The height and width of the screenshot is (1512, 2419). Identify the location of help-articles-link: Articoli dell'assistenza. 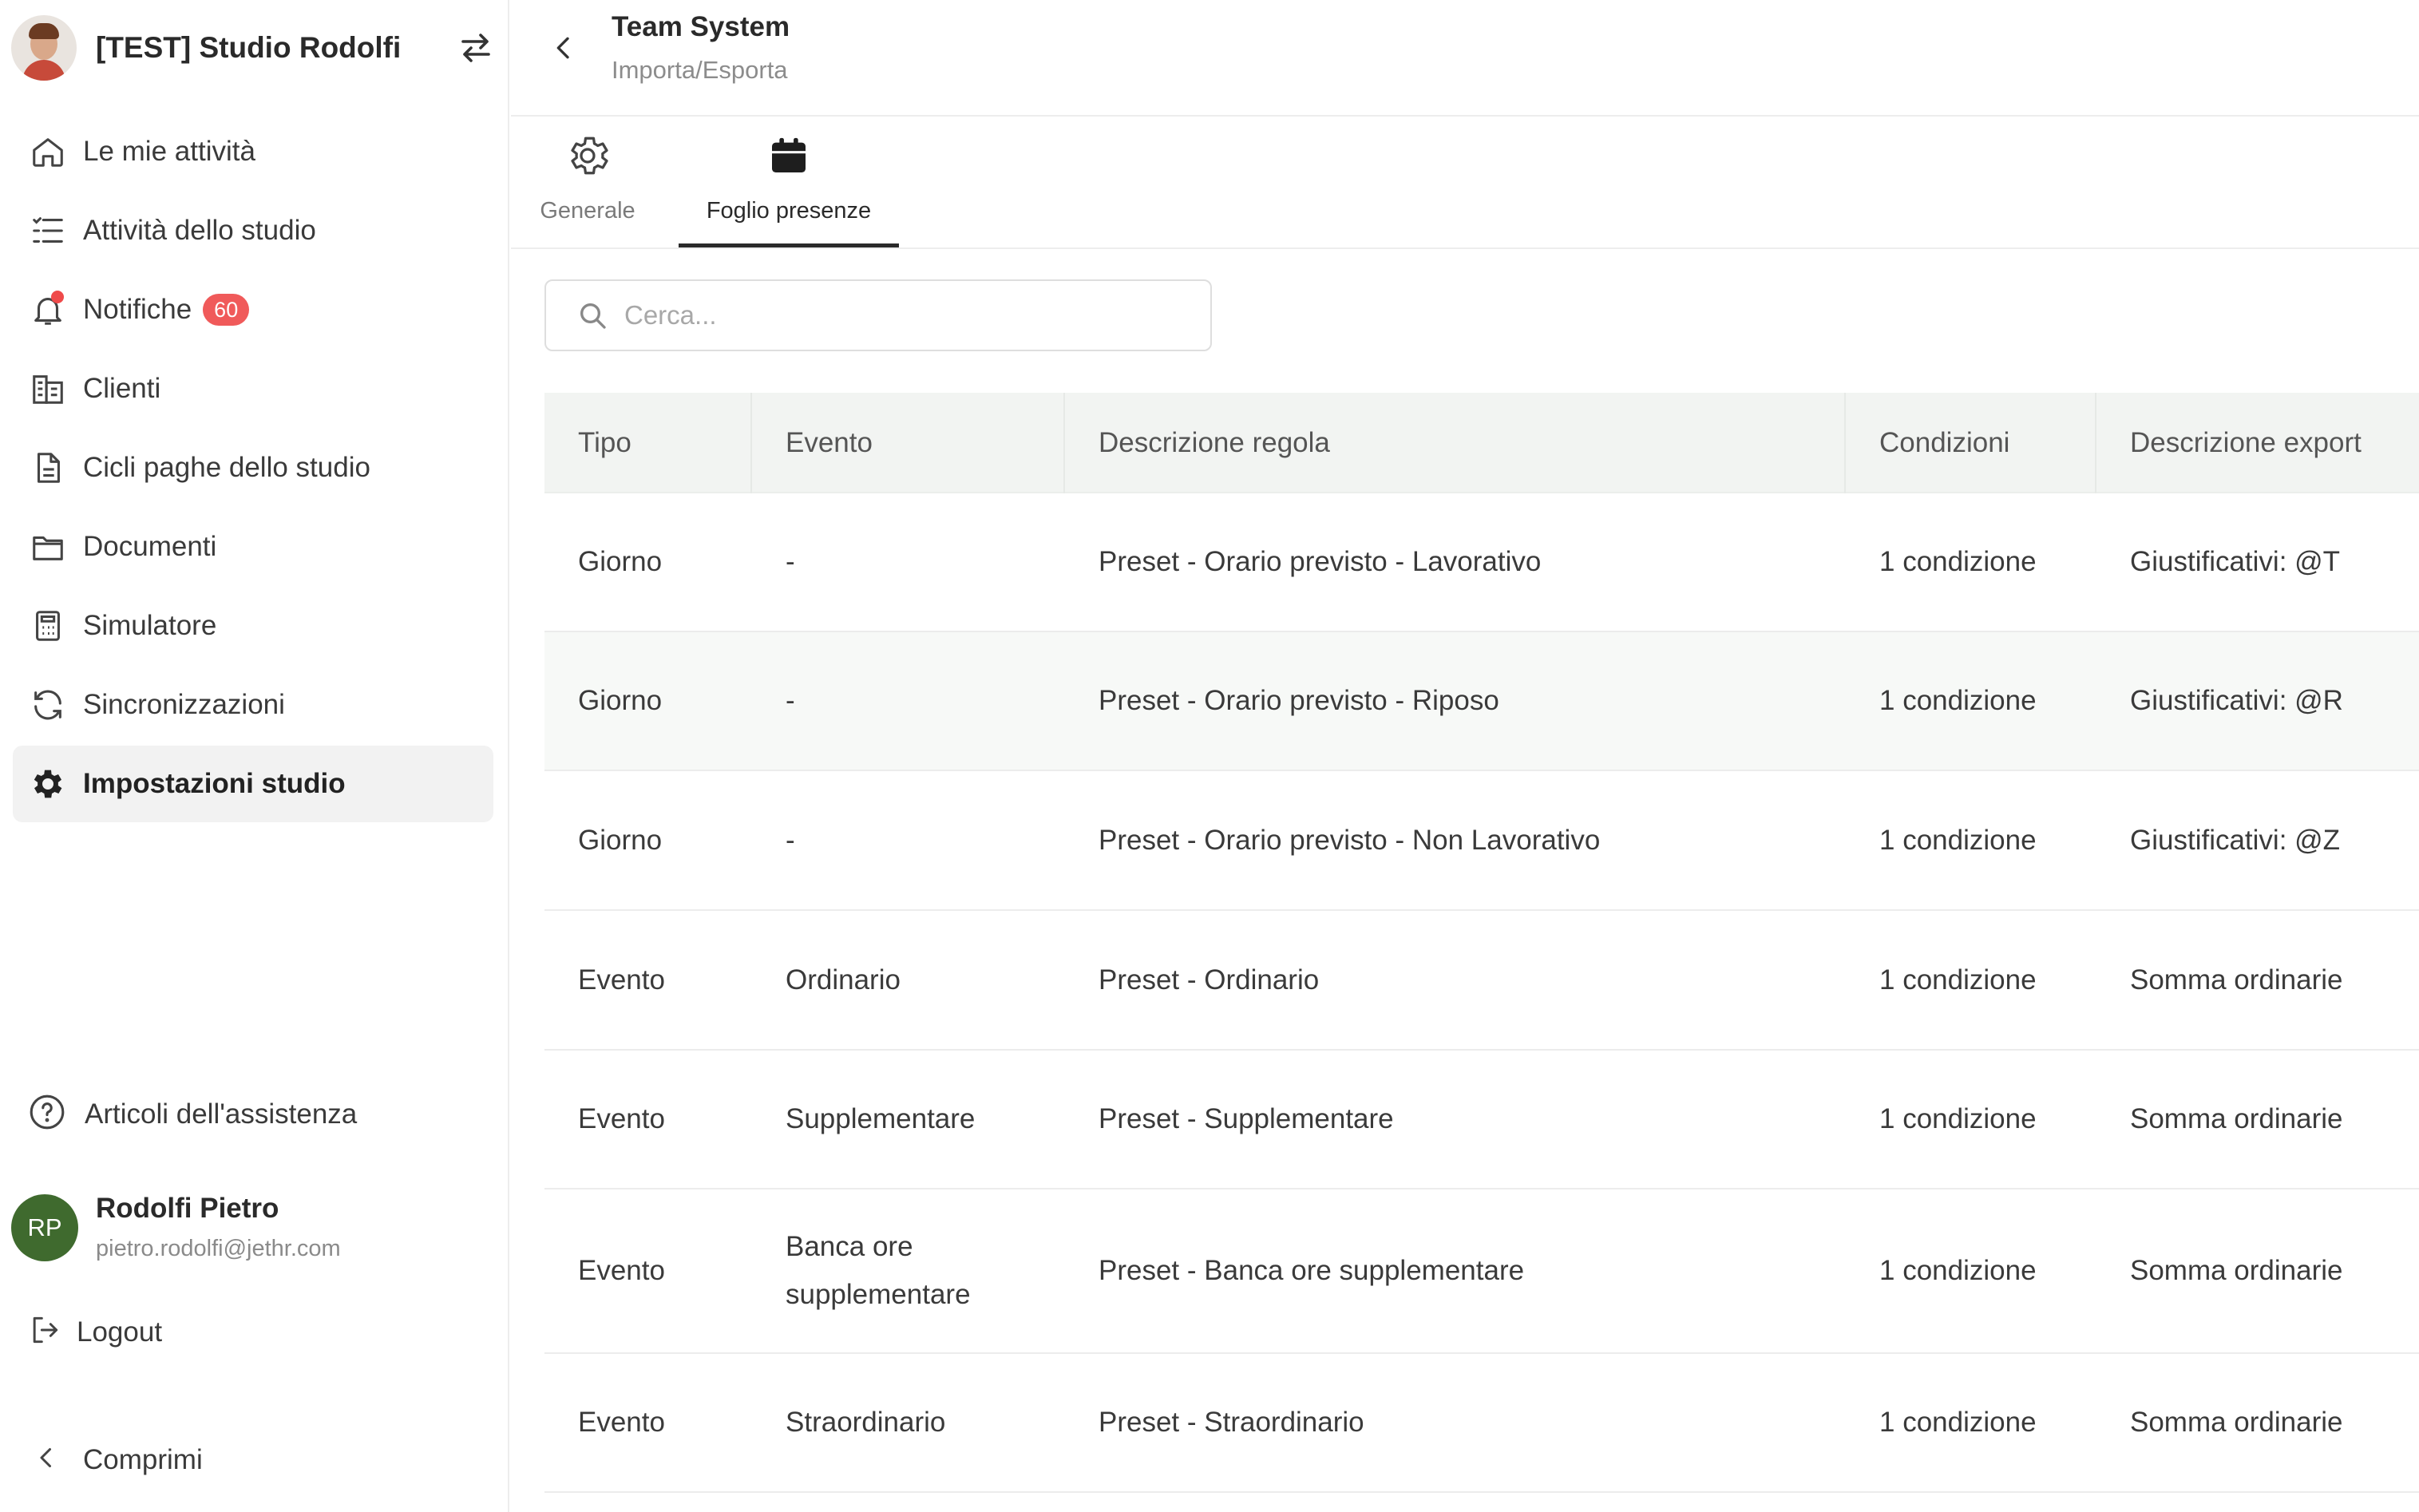
(192, 1114).